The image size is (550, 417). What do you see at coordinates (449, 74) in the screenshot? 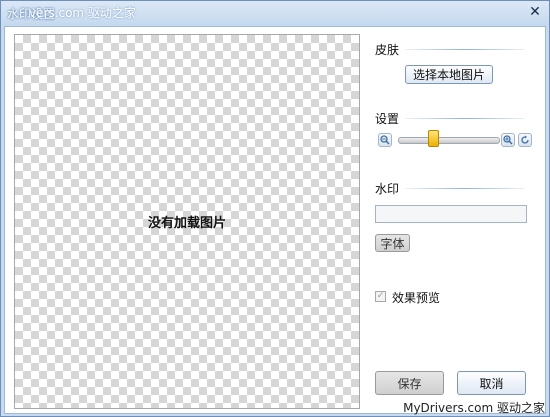
I see `select-local-image-button: 选择本地图片` at bounding box center [449, 74].